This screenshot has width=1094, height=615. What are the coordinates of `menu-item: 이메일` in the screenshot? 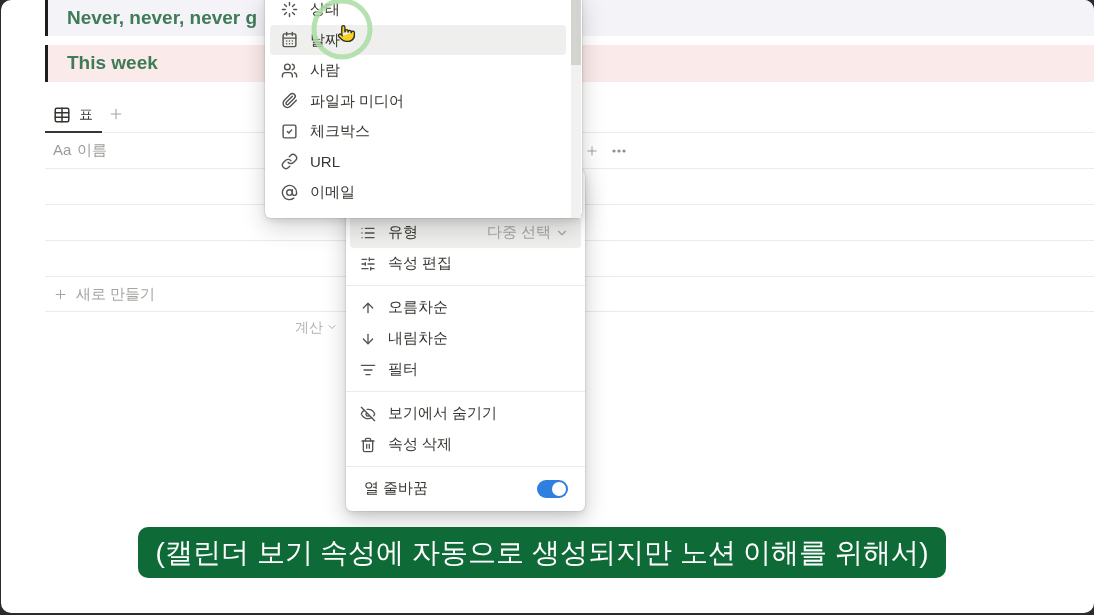 It's located at (418, 192).